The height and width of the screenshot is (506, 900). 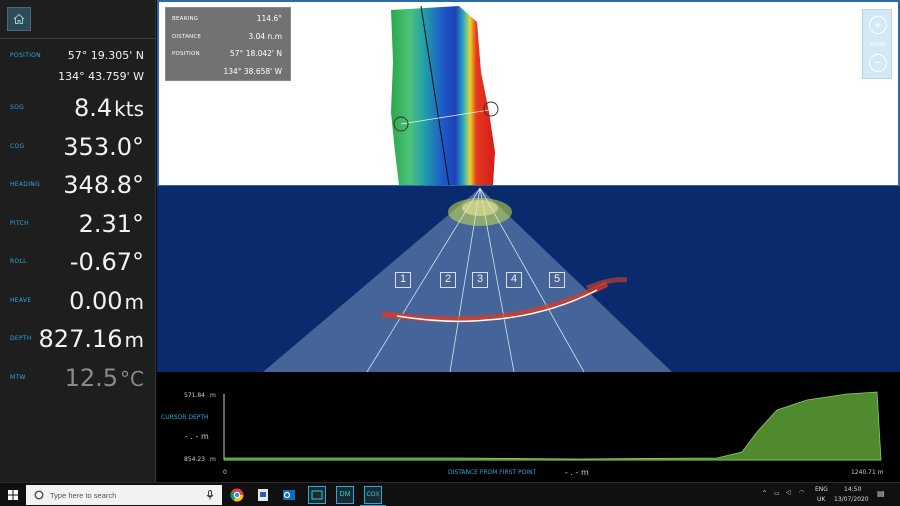 I want to click on search-icon, so click(x=39, y=495).